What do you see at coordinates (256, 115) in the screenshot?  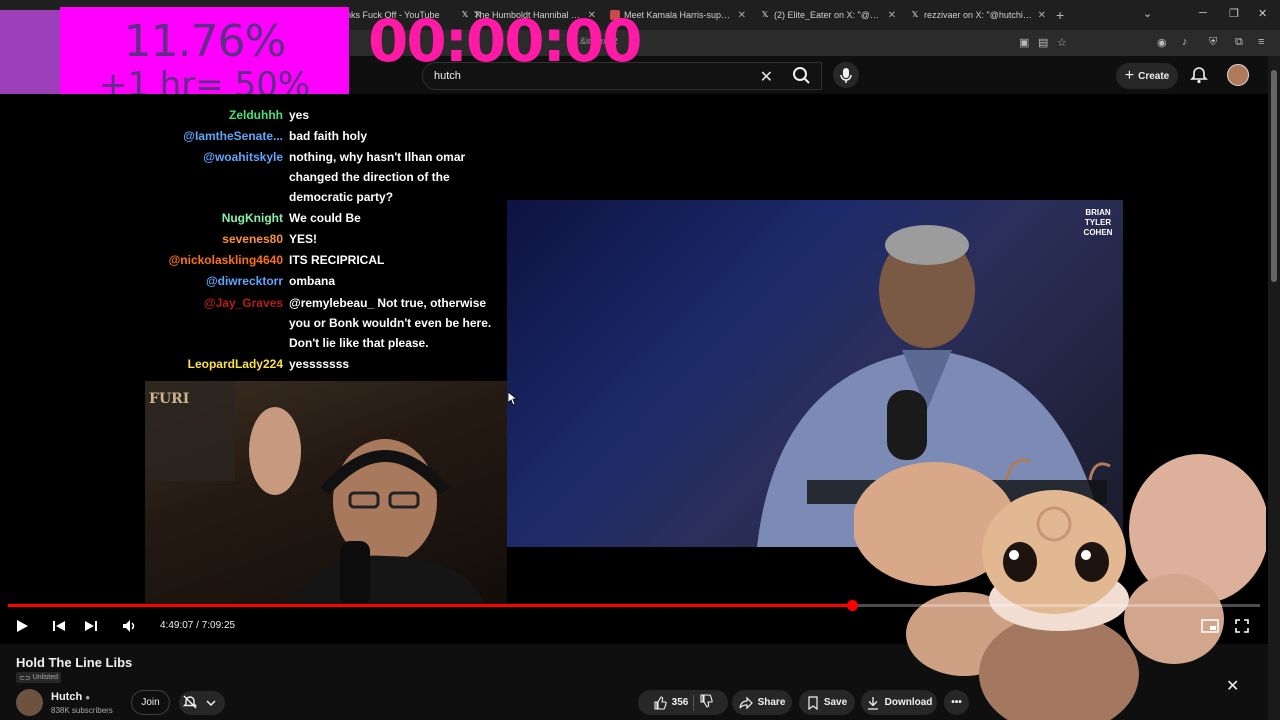 I see `chat-username: Zelduhhh` at bounding box center [256, 115].